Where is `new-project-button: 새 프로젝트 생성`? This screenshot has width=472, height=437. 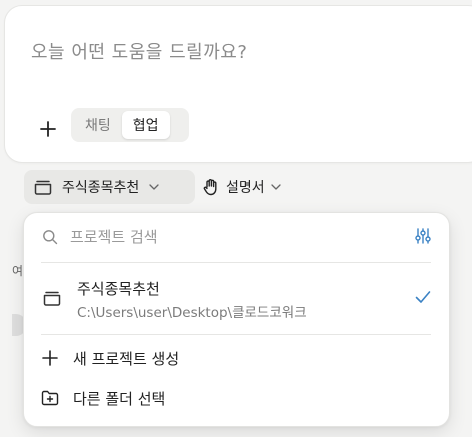
new-project-button: 새 프로젝트 생성 is located at coordinates (236, 358).